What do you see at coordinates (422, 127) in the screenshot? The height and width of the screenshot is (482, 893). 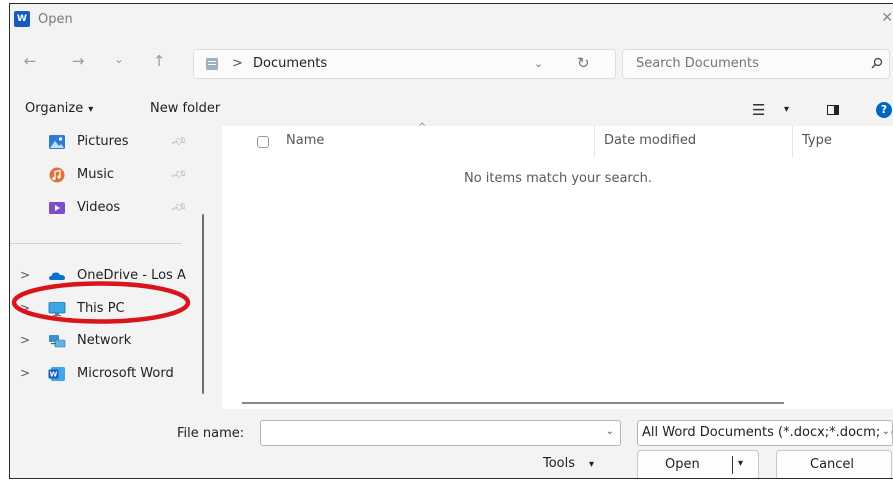 I see `sort-ascending-icon: ^` at bounding box center [422, 127].